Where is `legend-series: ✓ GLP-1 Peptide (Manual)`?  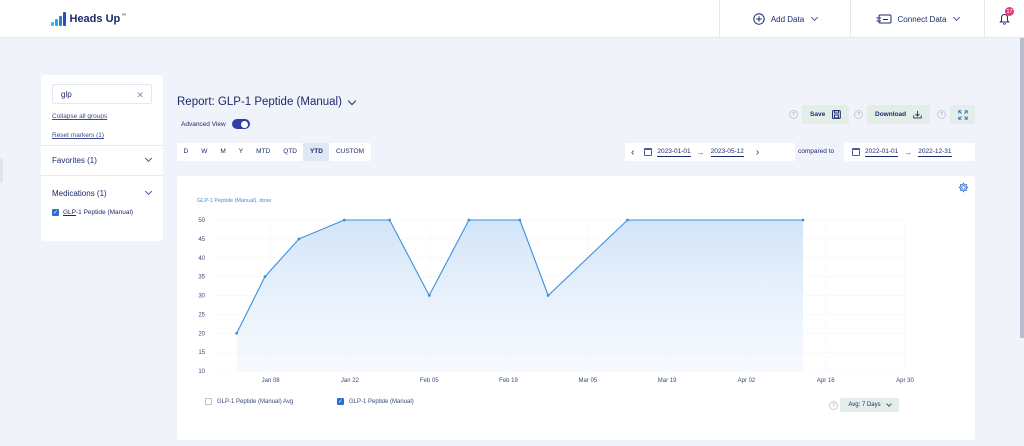 legend-series: ✓ GLP-1 Peptide (Manual) is located at coordinates (375, 401).